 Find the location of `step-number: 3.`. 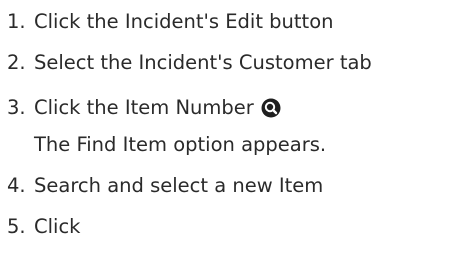

step-number: 3. is located at coordinates (16, 107).